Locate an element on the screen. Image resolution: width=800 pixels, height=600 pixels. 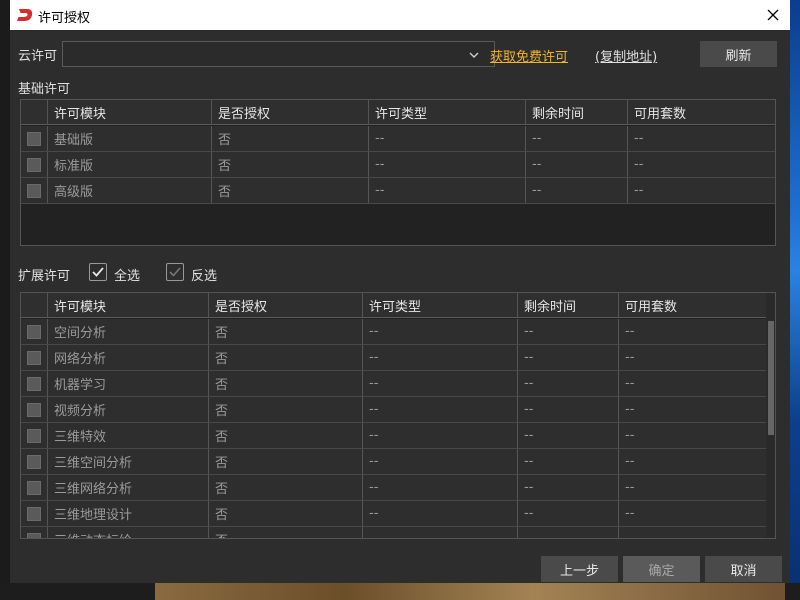
get-free-license-link: 获取免费许可 is located at coordinates (529, 55).